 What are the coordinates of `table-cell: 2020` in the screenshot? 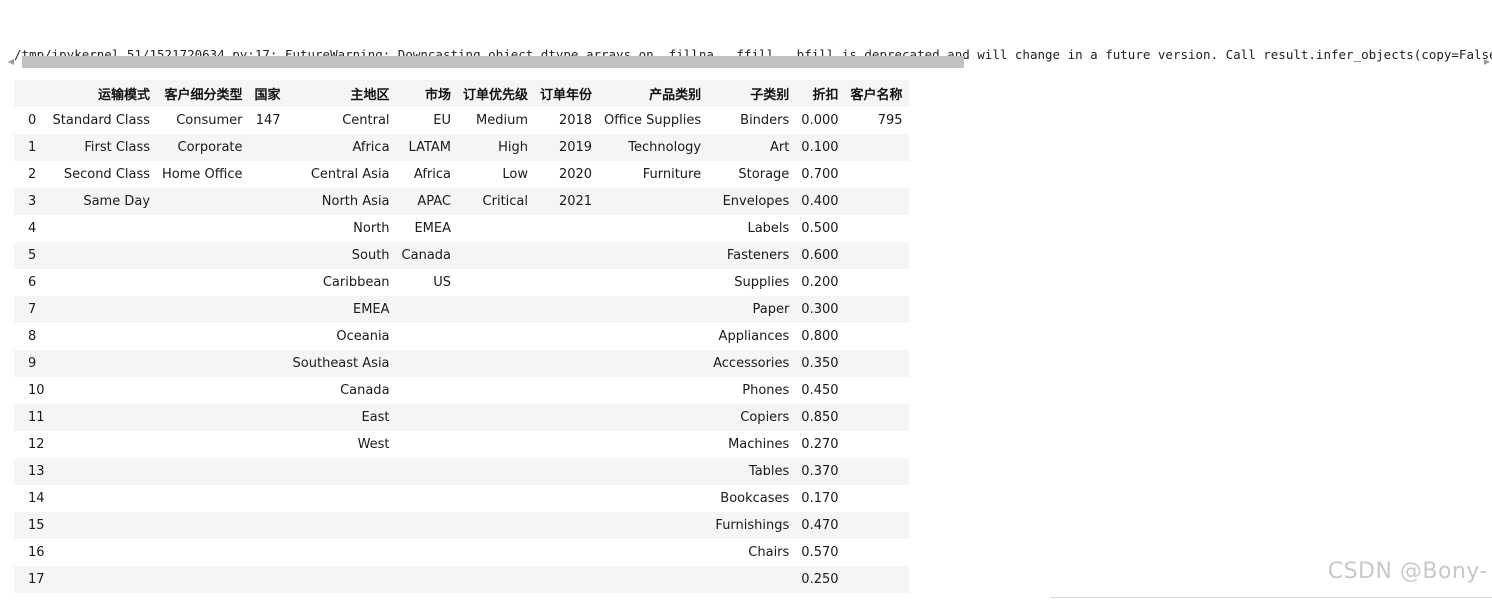 It's located at (575, 174).